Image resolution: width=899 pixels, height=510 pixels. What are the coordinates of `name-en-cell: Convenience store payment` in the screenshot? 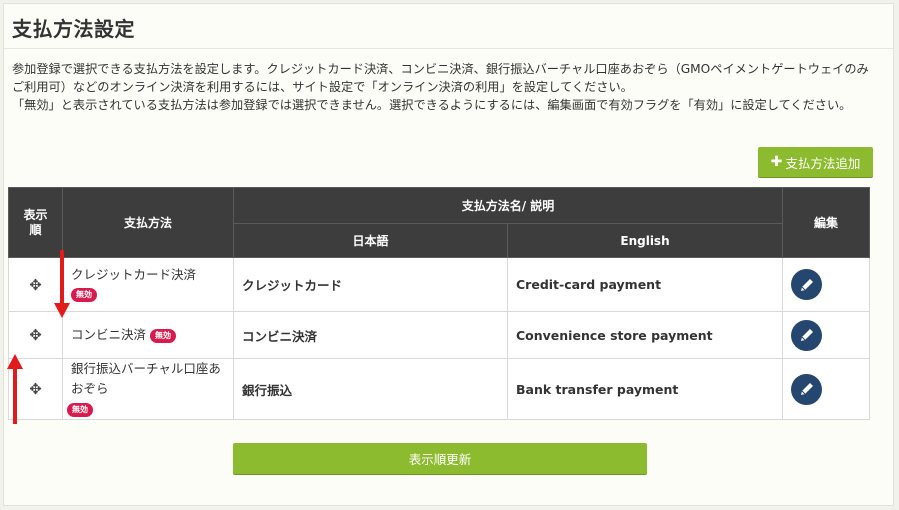 It's located at (645, 335).